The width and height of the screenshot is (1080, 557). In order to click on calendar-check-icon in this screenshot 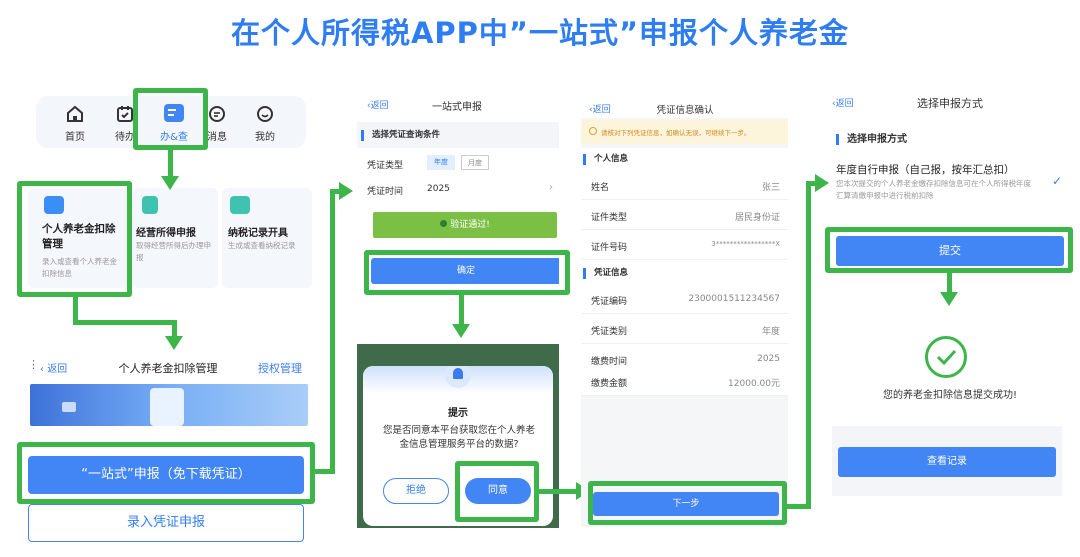, I will do `click(125, 114)`.